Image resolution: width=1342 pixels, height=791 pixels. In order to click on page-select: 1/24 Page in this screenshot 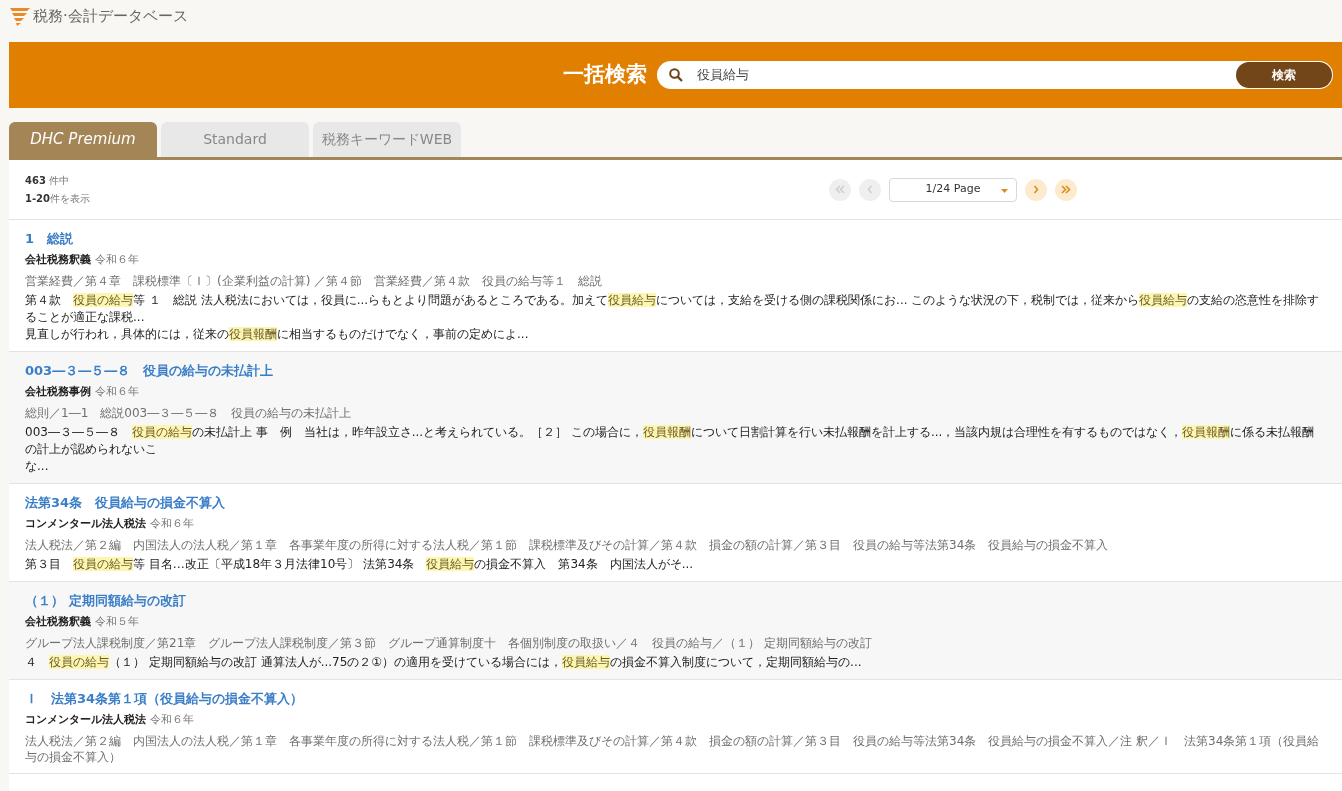, I will do `click(953, 189)`.